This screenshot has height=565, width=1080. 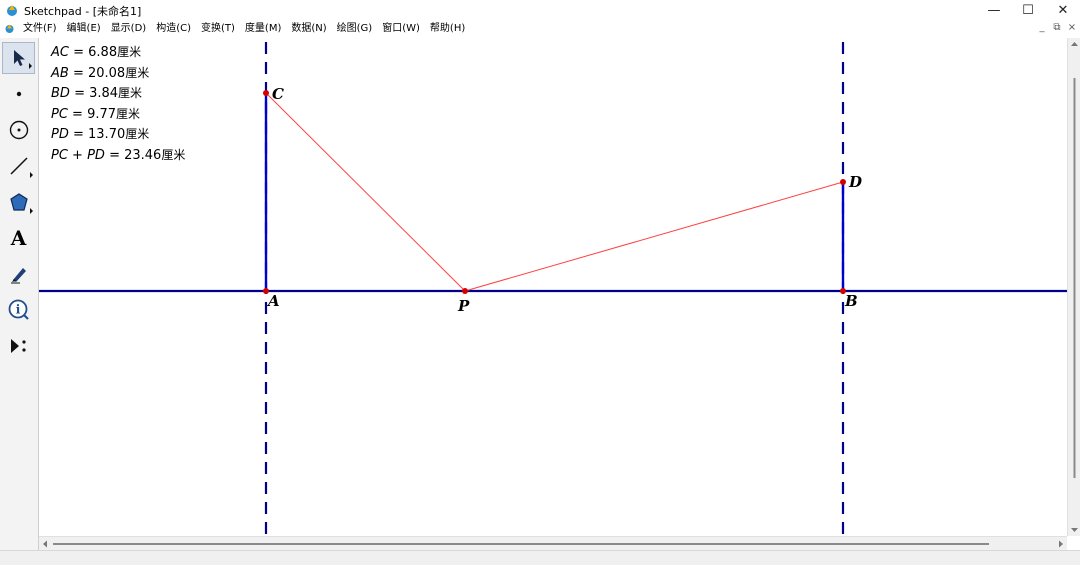 I want to click on label-d: D, so click(x=855, y=182).